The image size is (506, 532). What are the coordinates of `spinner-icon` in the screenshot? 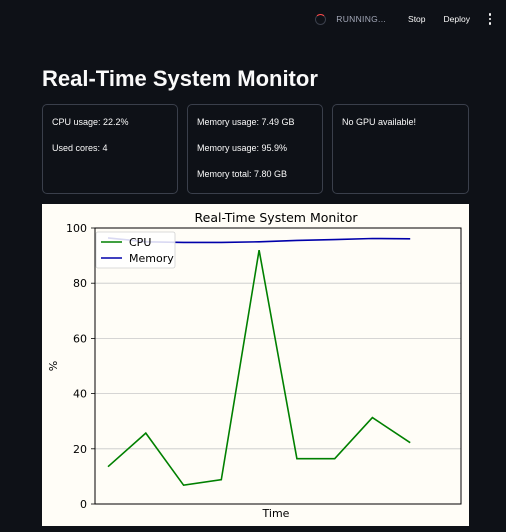 It's located at (321, 19).